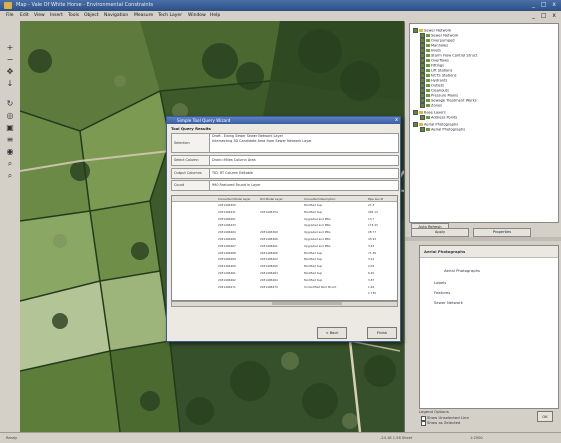 The height and width of the screenshot is (443, 561). I want to click on menu-file: File, so click(10, 15).